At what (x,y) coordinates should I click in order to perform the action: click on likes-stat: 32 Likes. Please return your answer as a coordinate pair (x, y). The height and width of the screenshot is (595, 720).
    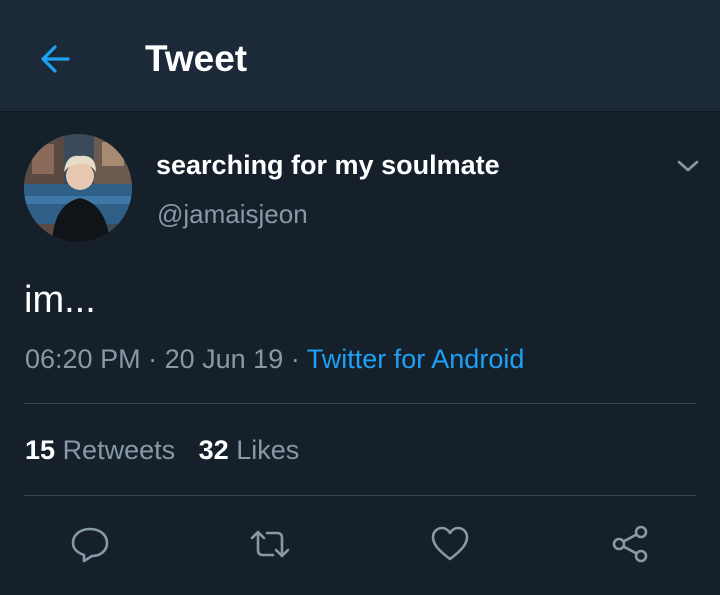
    Looking at the image, I should click on (249, 450).